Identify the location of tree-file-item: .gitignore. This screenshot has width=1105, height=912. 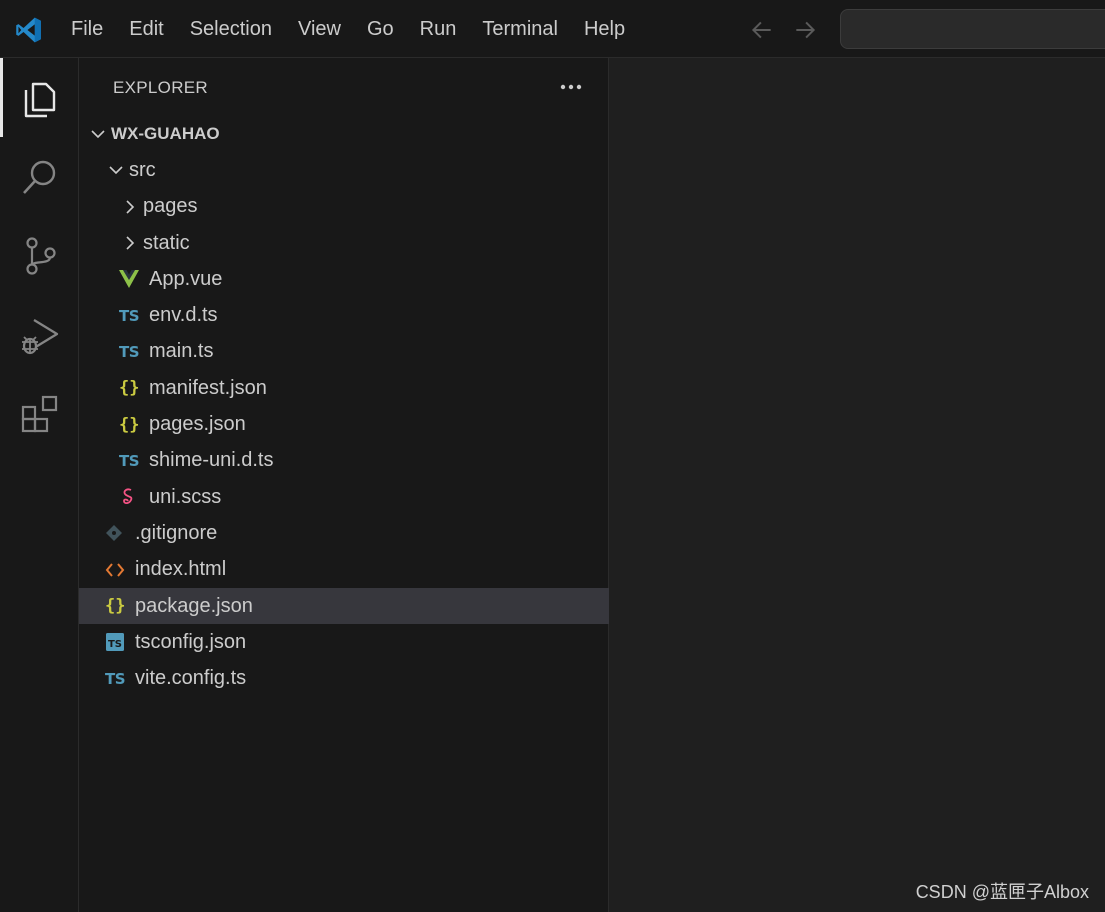
(344, 533).